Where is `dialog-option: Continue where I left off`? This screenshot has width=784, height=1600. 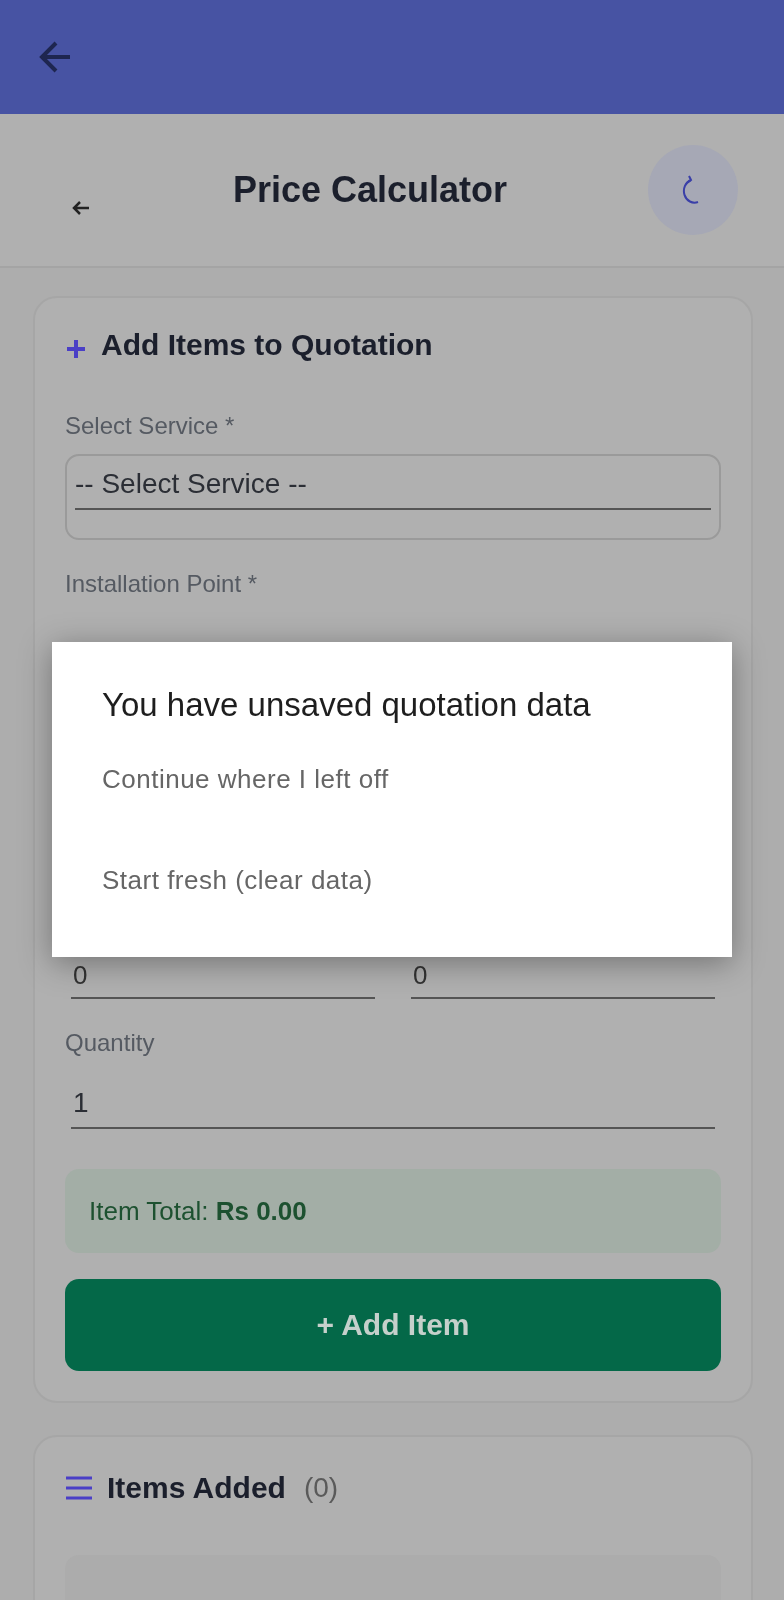 dialog-option: Continue where I left off is located at coordinates (245, 779).